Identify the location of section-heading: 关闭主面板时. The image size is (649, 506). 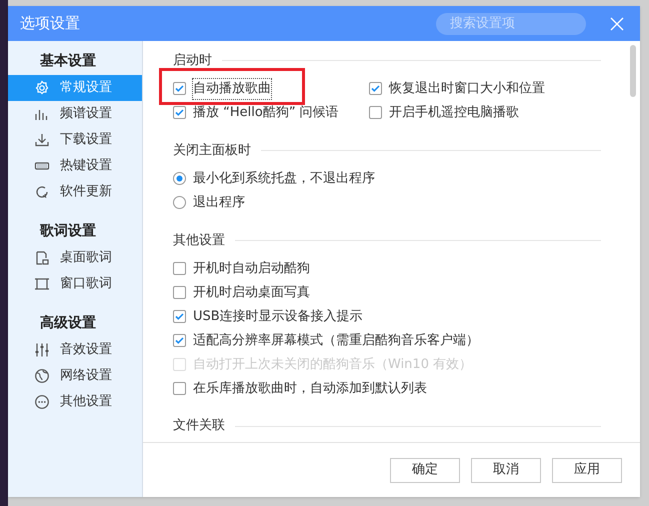
(212, 151).